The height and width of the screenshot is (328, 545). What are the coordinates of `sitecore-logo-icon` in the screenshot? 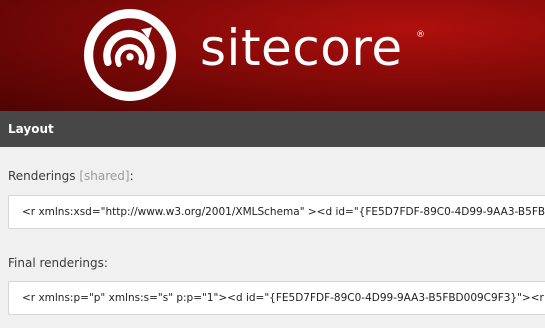 It's located at (130, 55).